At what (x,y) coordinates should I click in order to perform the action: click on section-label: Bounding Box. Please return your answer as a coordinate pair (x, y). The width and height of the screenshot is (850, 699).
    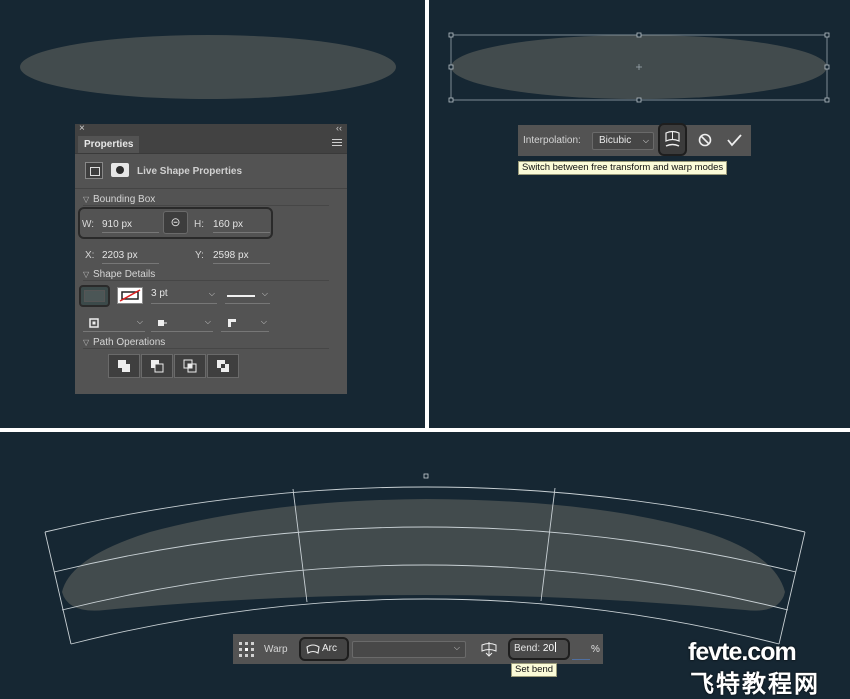
    Looking at the image, I should click on (124, 199).